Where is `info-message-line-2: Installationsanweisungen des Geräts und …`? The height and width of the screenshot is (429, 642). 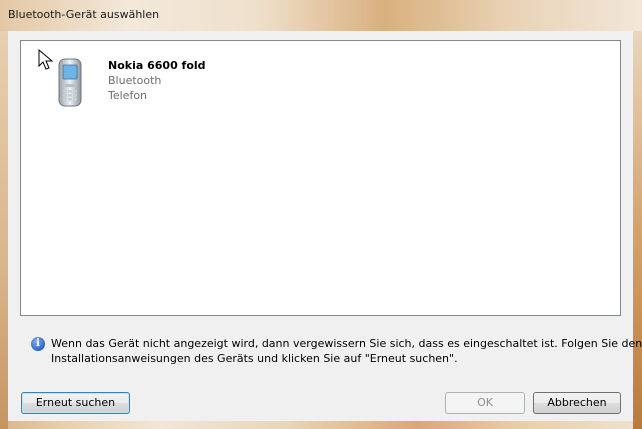 info-message-line-2: Installationsanweisungen des Geräts und … is located at coordinates (254, 358).